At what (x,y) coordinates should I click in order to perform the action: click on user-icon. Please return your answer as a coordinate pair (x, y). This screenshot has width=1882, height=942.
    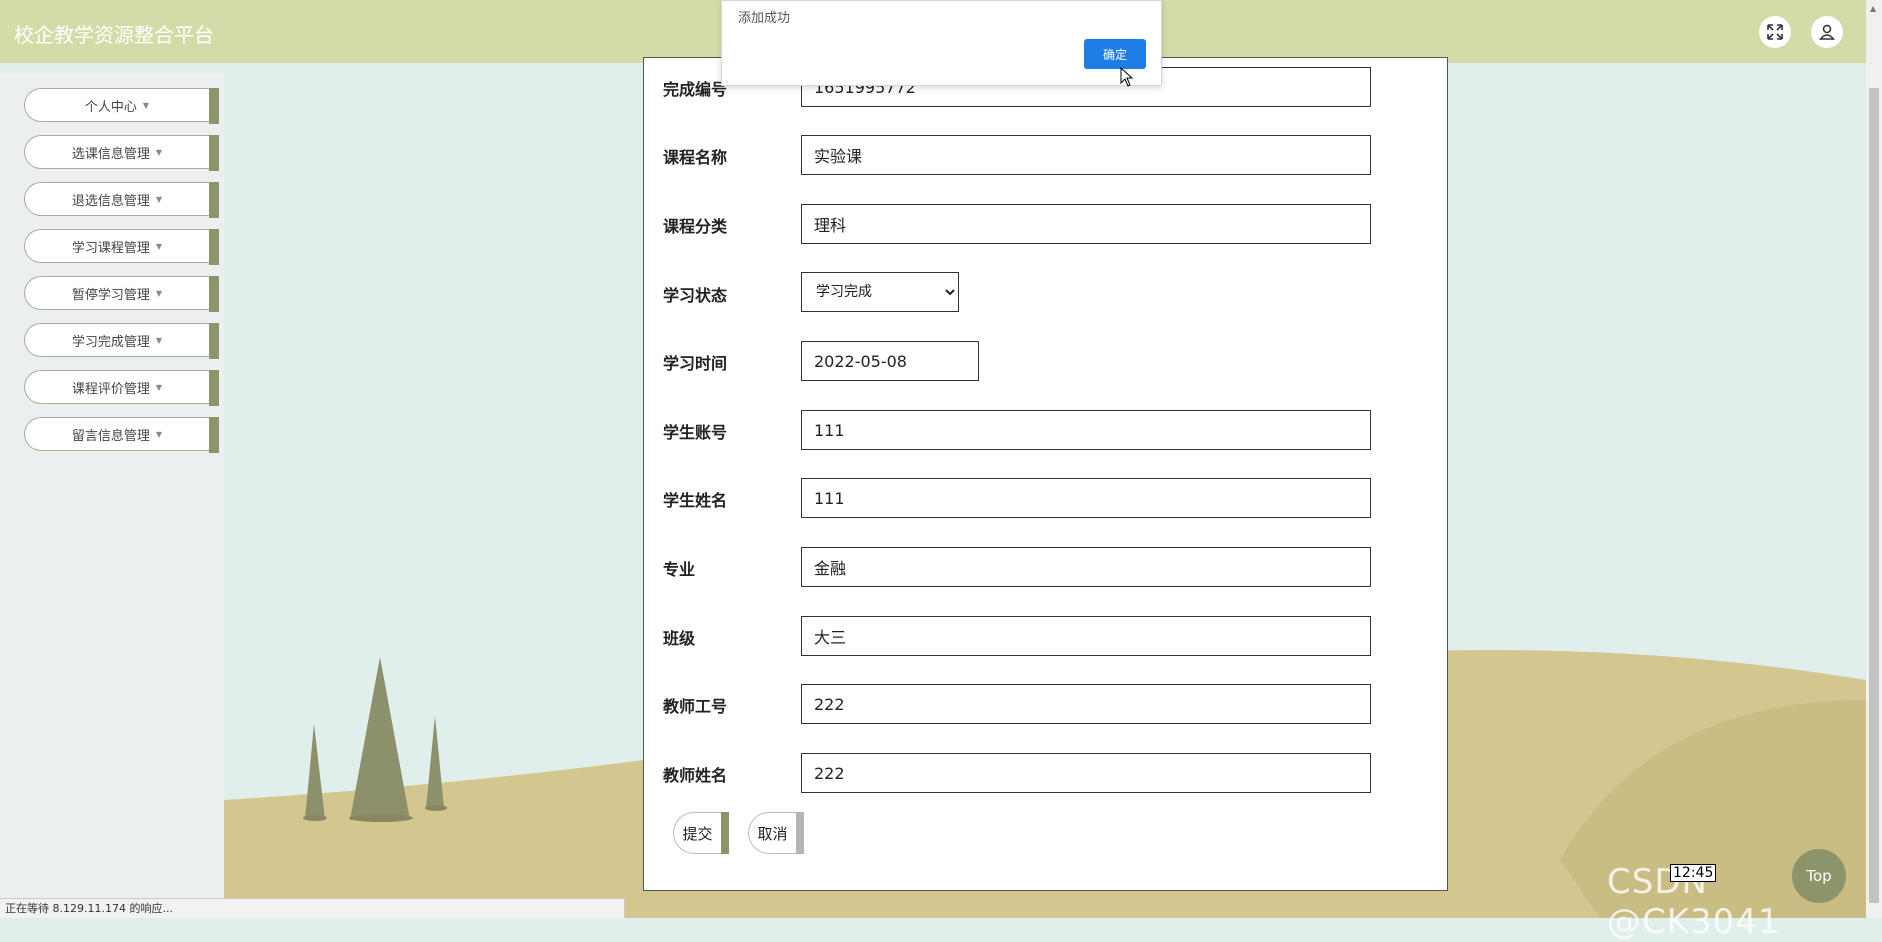
    Looking at the image, I should click on (1827, 32).